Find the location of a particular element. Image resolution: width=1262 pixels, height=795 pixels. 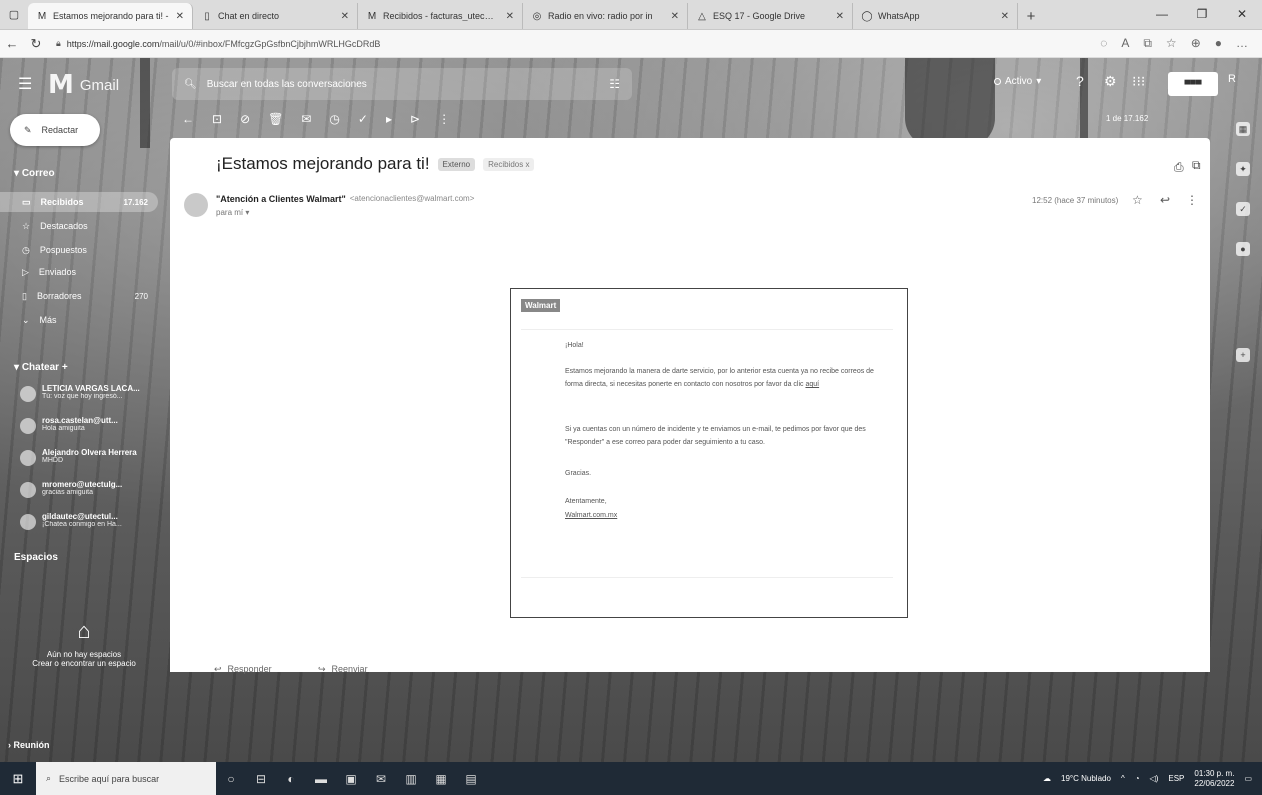

tab-inbox: M Recibidos - facturas_utec@utec ✕ is located at coordinates (440, 16).